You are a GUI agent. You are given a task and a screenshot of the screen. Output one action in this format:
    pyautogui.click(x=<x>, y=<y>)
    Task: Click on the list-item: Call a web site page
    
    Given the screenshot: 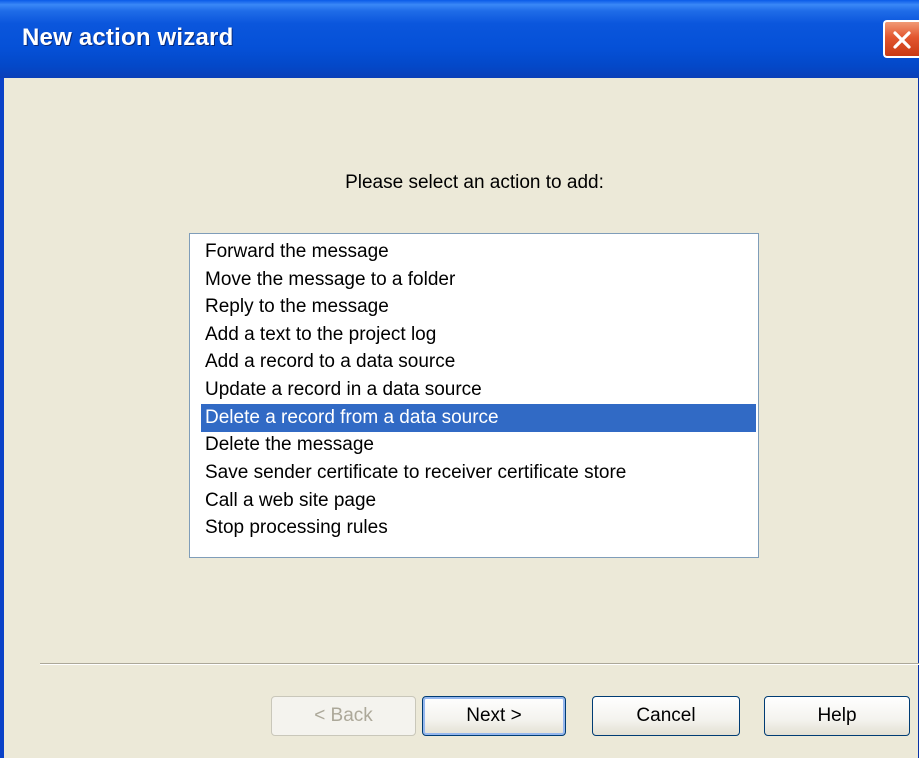 What is the action you would take?
    pyautogui.click(x=478, y=501)
    